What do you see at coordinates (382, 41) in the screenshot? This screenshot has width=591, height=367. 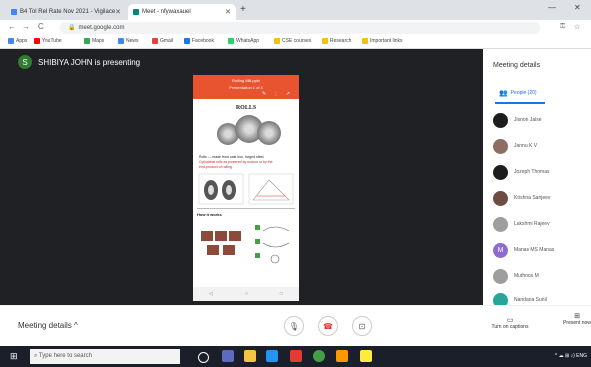 I see `bookmark-important-links: Important links` at bounding box center [382, 41].